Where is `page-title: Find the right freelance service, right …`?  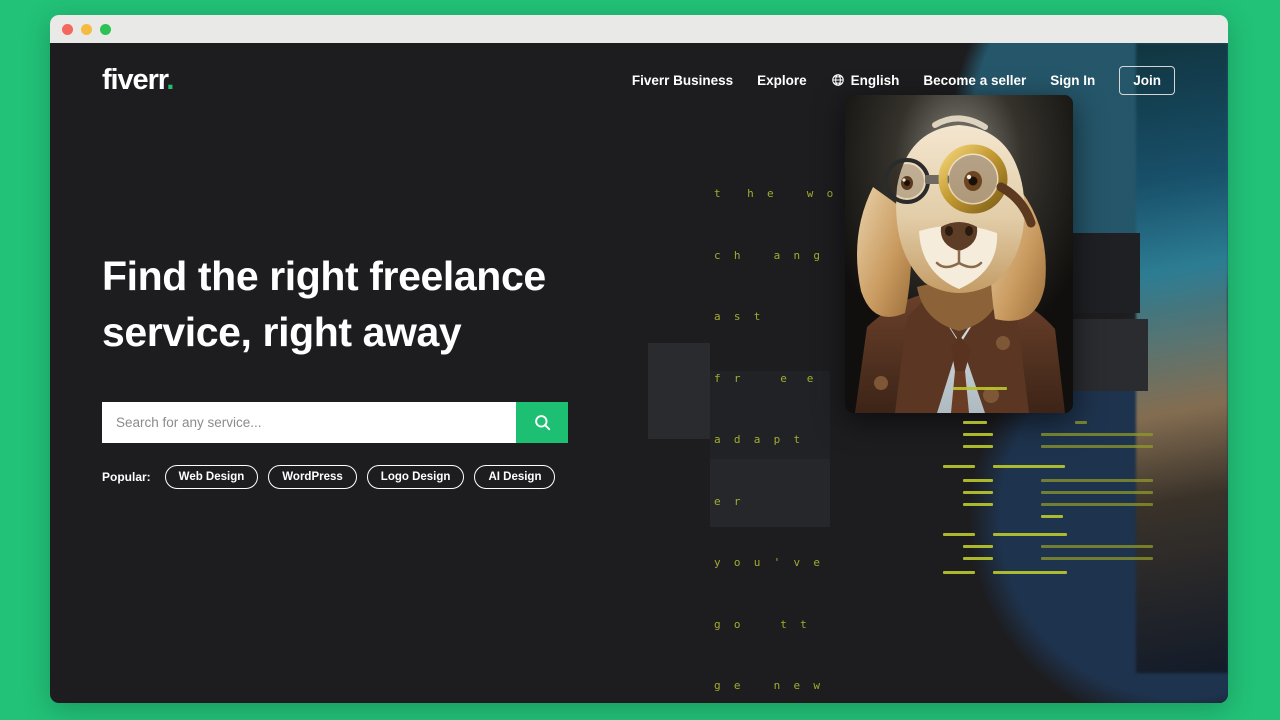 page-title: Find the right freelance service, right … is located at coordinates (382, 304).